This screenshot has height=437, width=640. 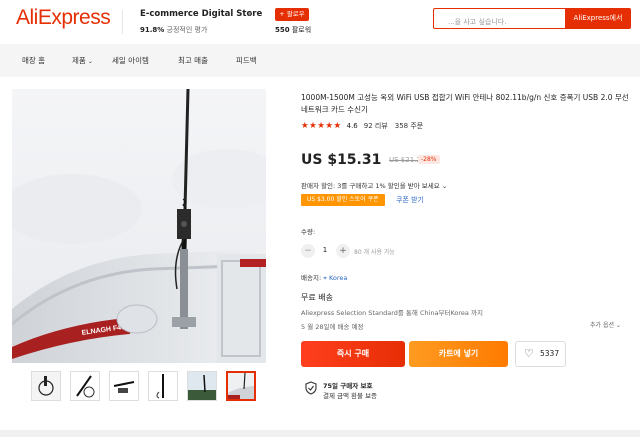 I want to click on ship-to: 배송지: ⌖ Korea, so click(x=324, y=277).